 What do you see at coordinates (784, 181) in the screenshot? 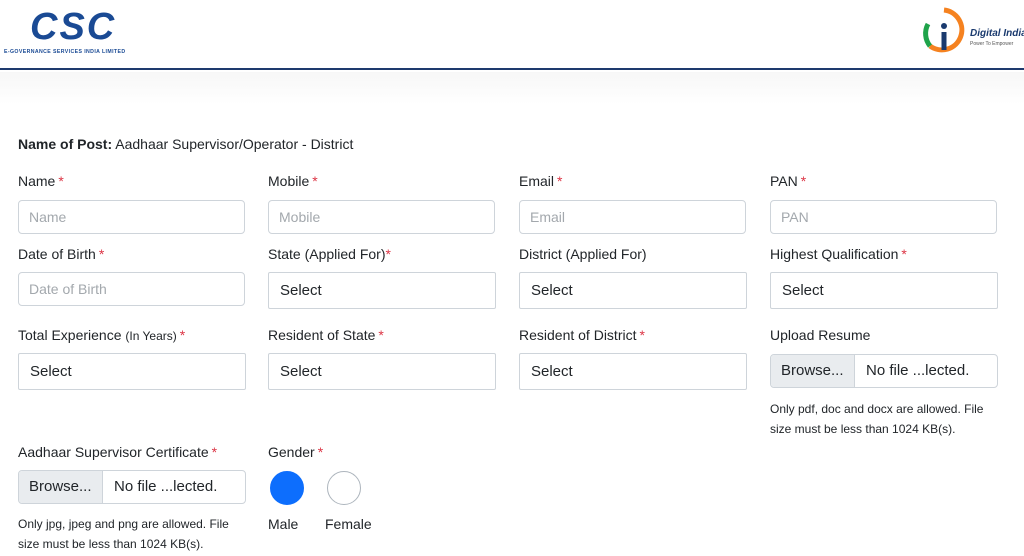
I see `pan-label-text: PAN` at bounding box center [784, 181].